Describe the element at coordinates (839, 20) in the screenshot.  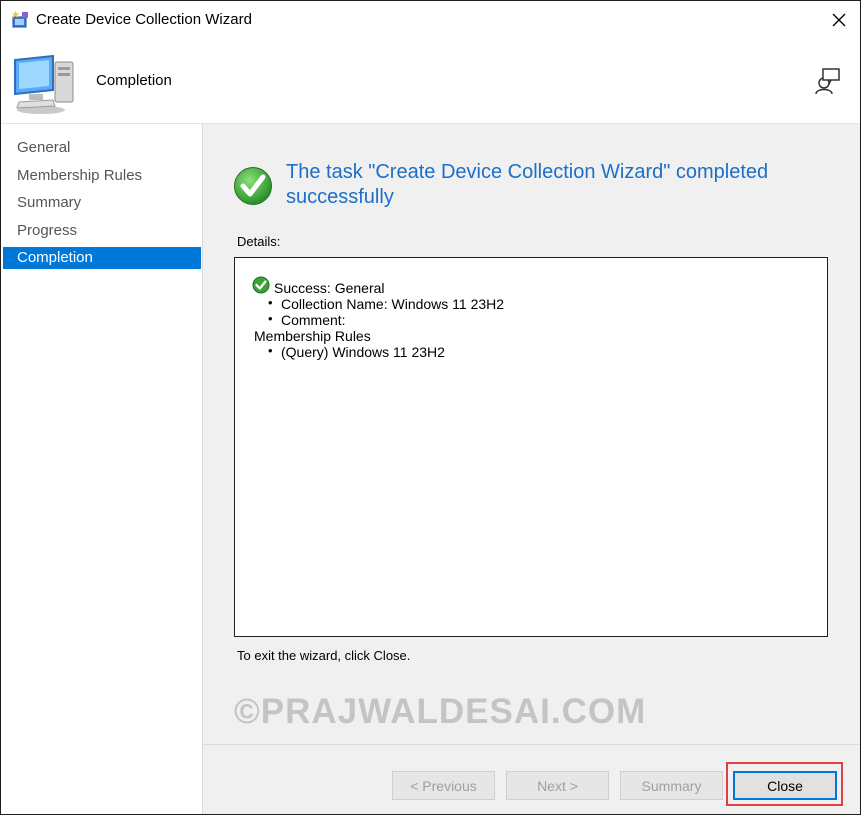
I see `close-icon` at that location.